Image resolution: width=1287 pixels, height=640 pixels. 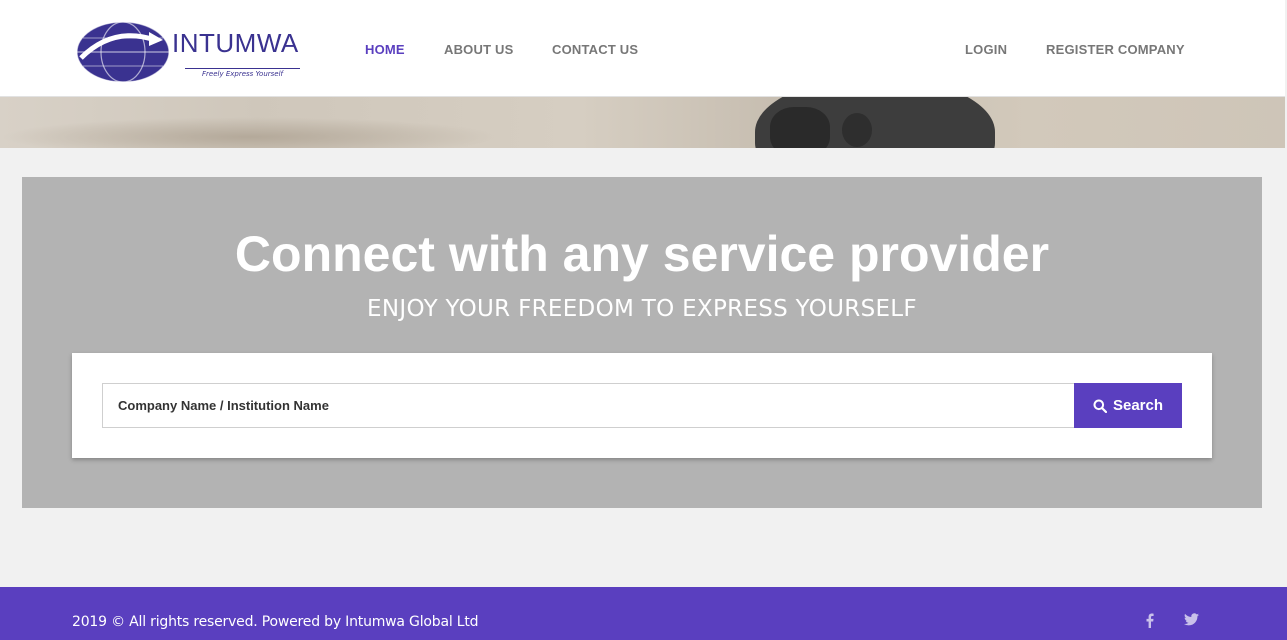 I want to click on nav-login-link: LOGIN, so click(x=986, y=49).